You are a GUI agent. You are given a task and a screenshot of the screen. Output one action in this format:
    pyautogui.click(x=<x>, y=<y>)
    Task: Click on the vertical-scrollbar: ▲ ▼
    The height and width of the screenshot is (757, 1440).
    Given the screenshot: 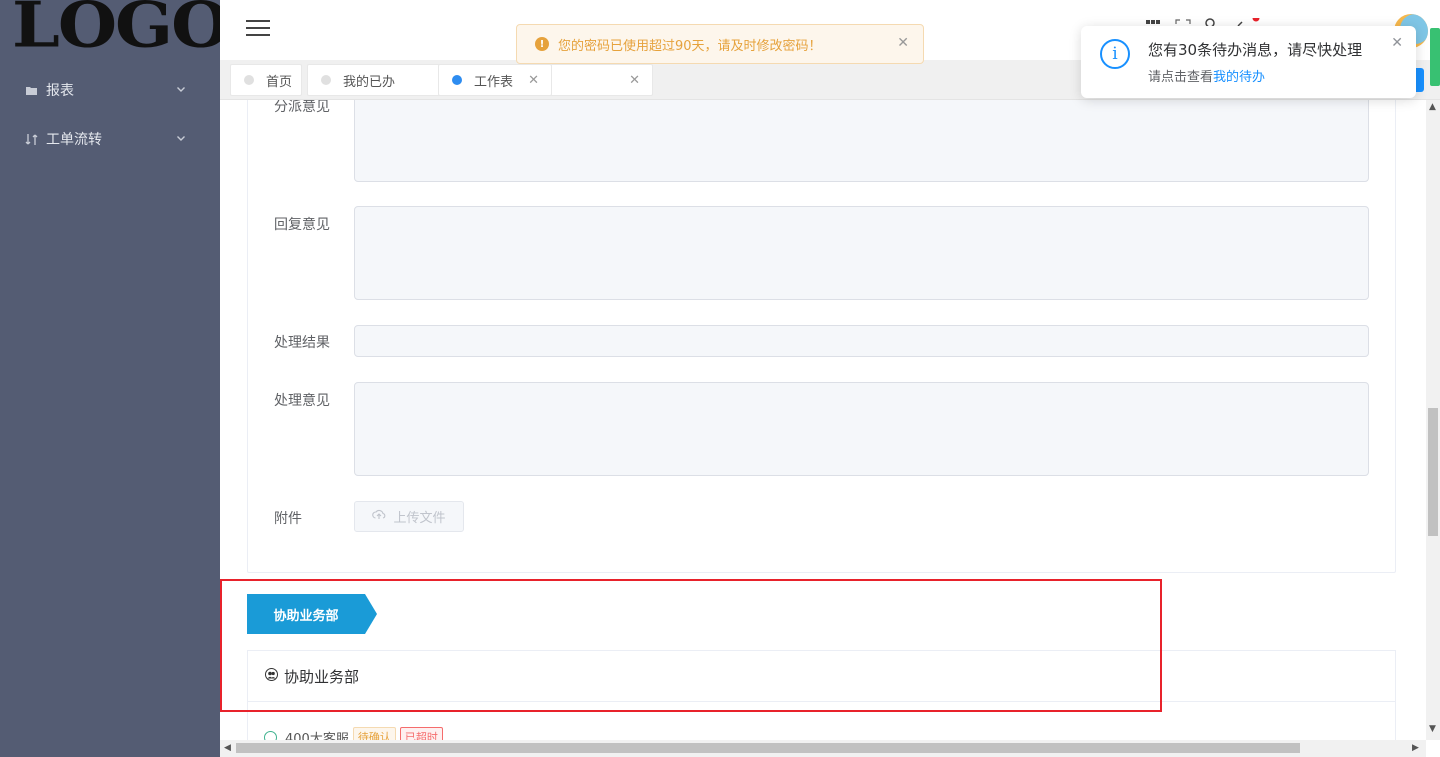 What is the action you would take?
    pyautogui.click(x=1433, y=420)
    